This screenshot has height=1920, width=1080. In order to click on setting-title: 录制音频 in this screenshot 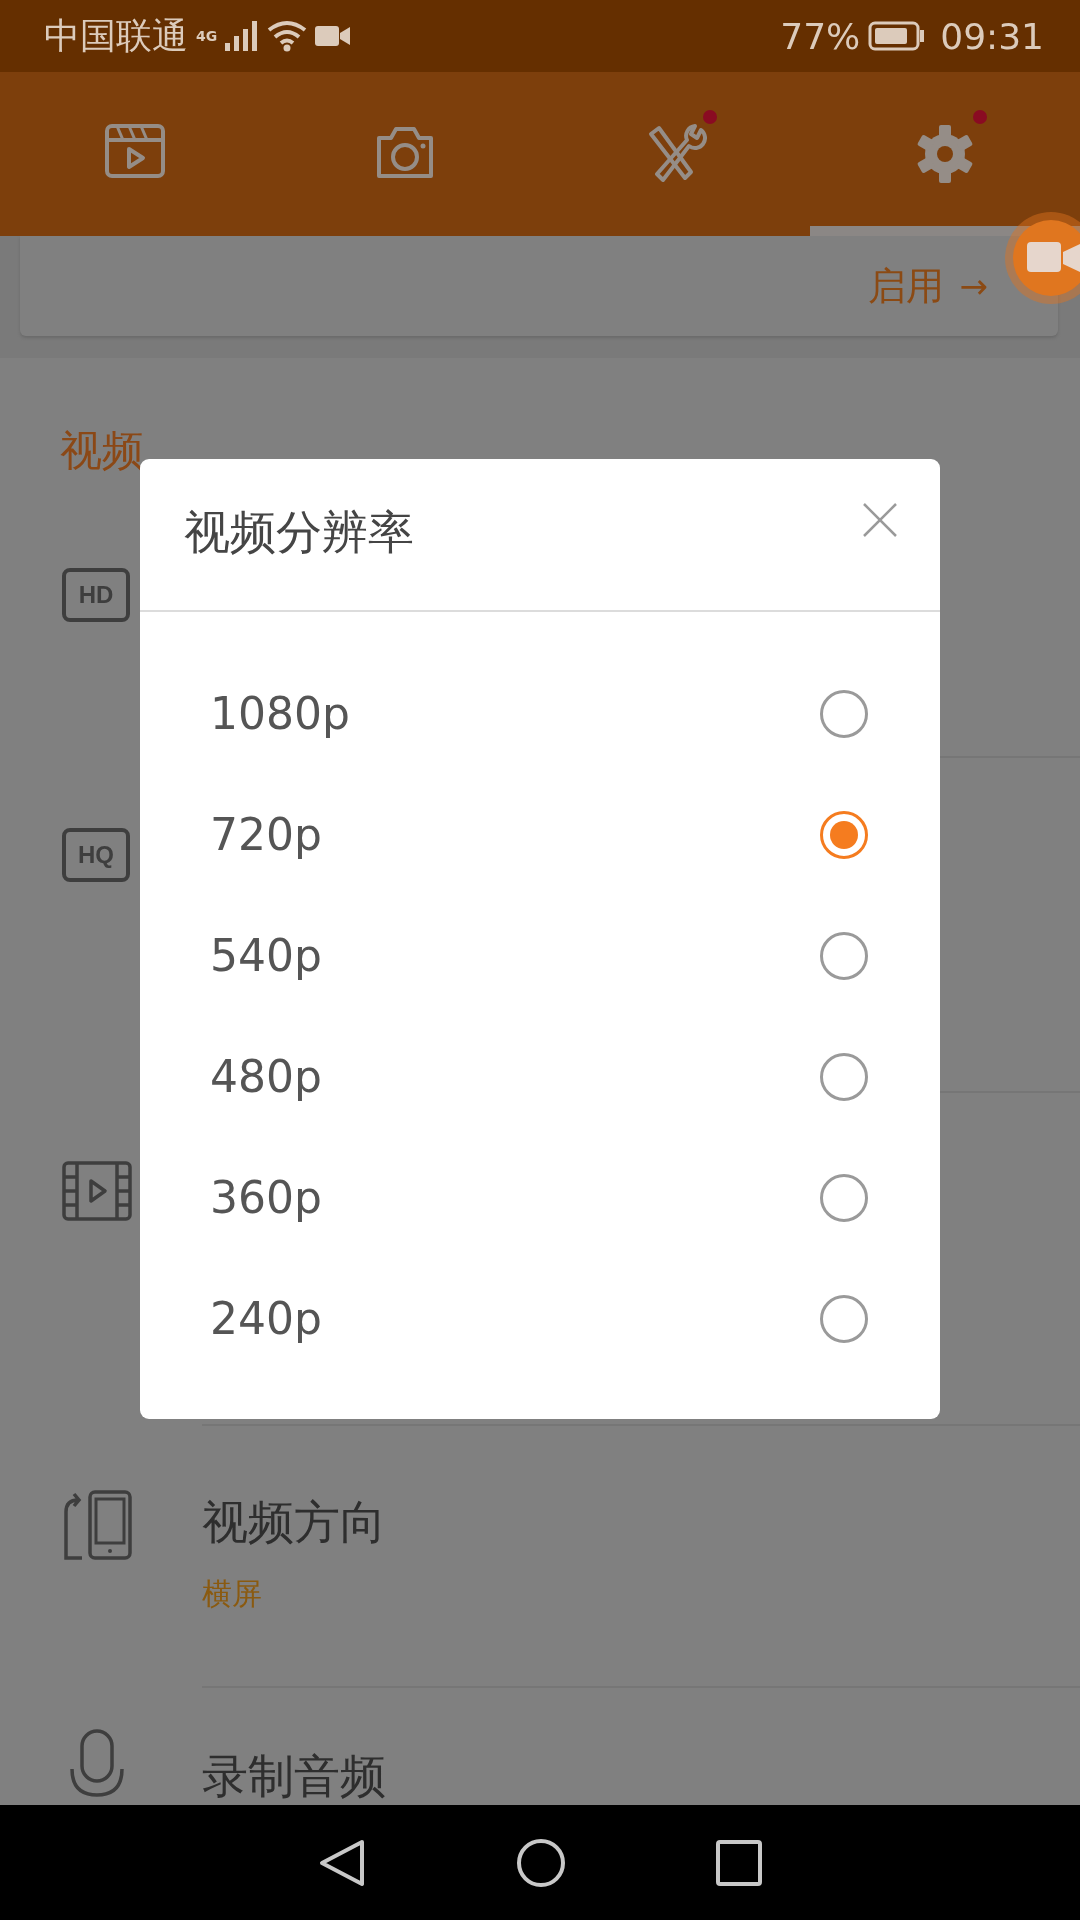, I will do `click(294, 1776)`.